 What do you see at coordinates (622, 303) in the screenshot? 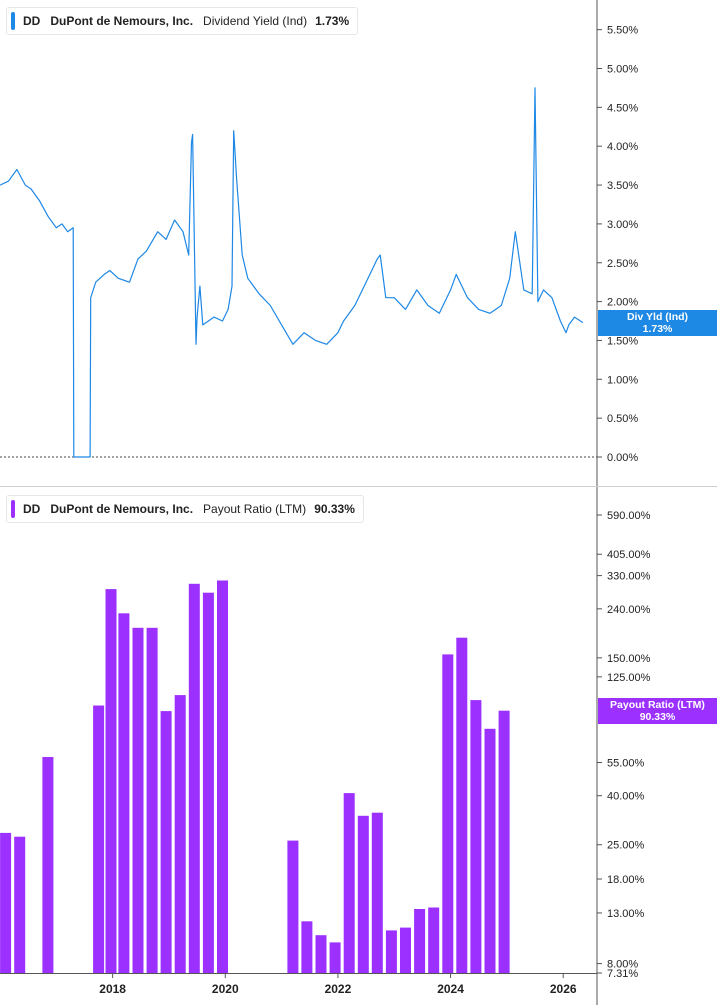
I see `y-tick-label: 2.00%` at bounding box center [622, 303].